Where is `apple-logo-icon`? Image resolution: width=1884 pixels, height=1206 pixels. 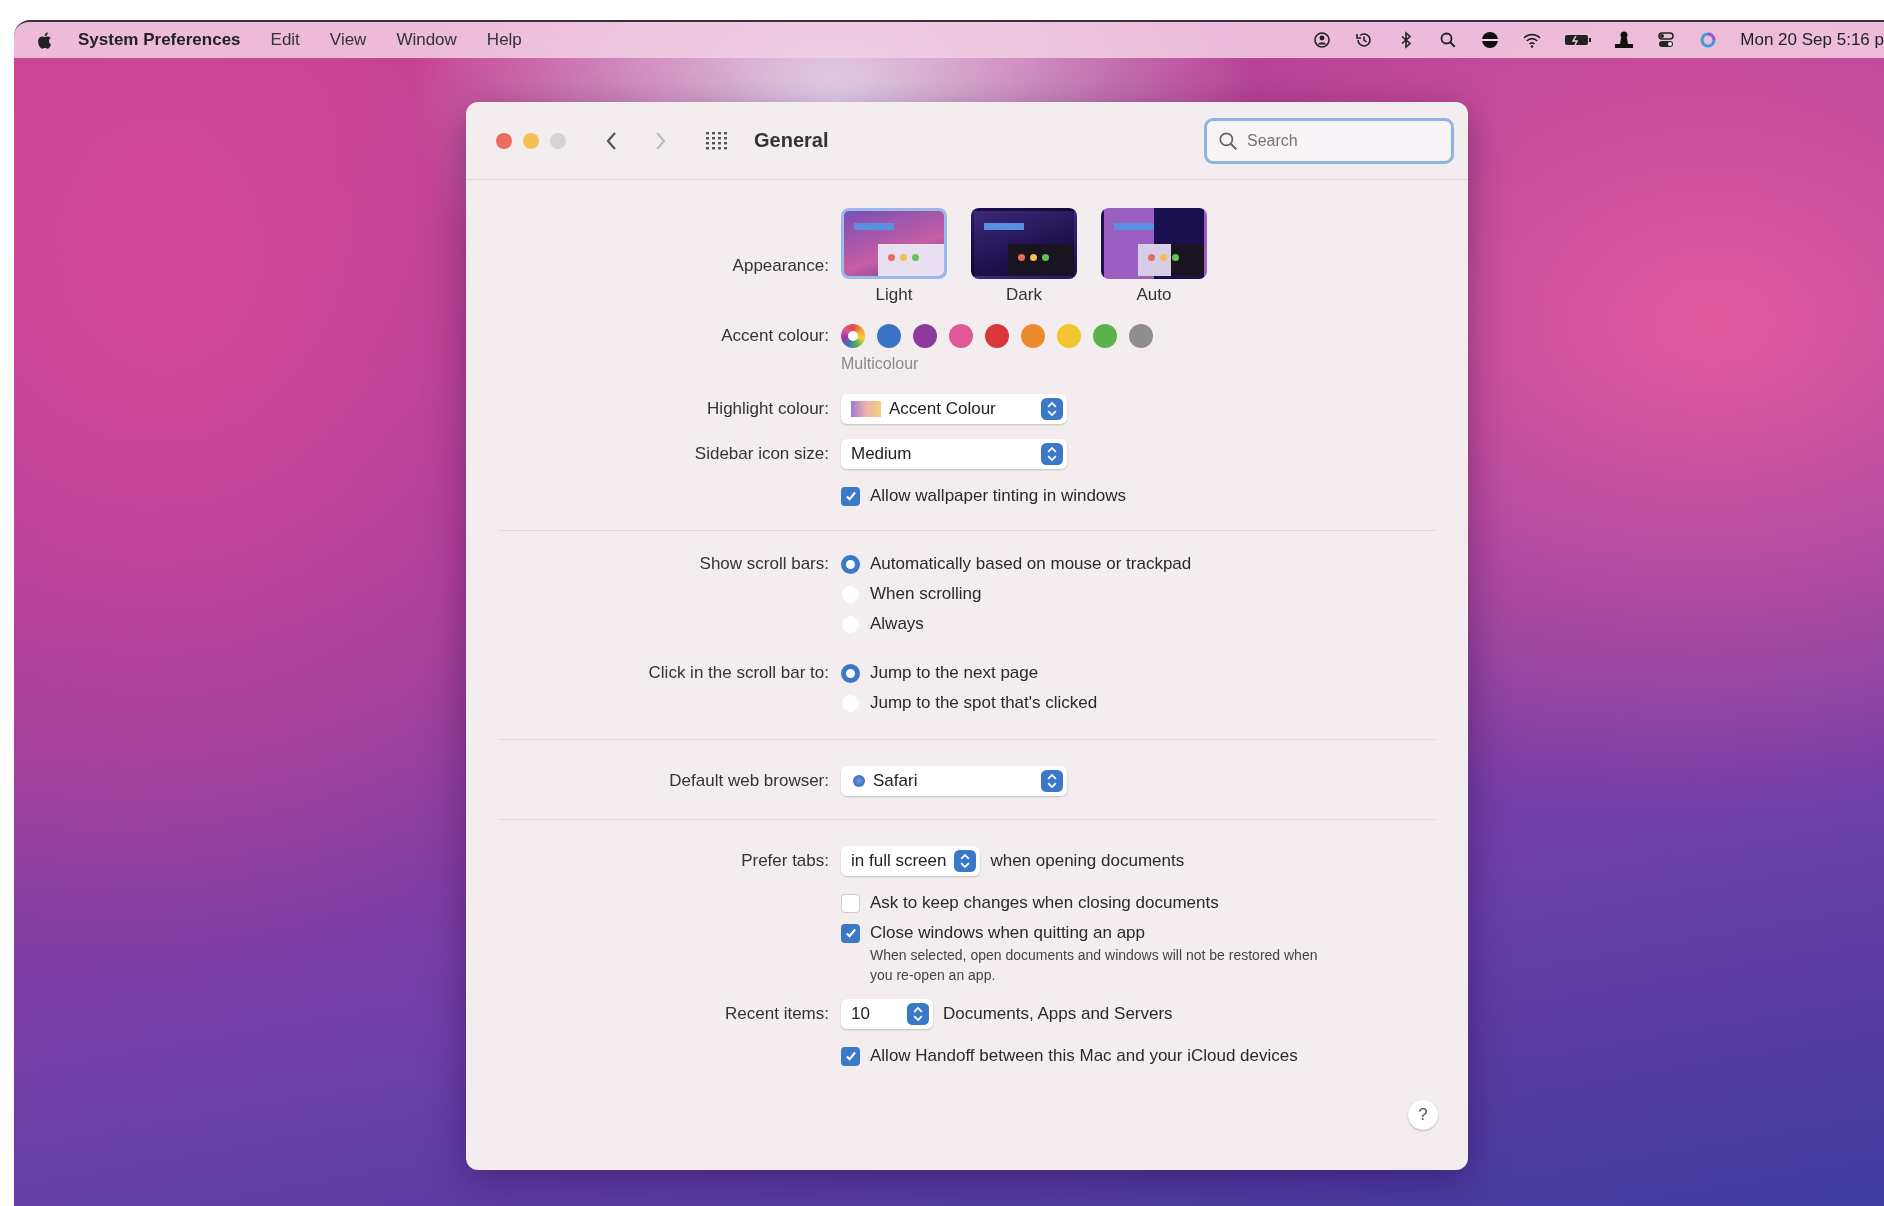 apple-logo-icon is located at coordinates (44, 40).